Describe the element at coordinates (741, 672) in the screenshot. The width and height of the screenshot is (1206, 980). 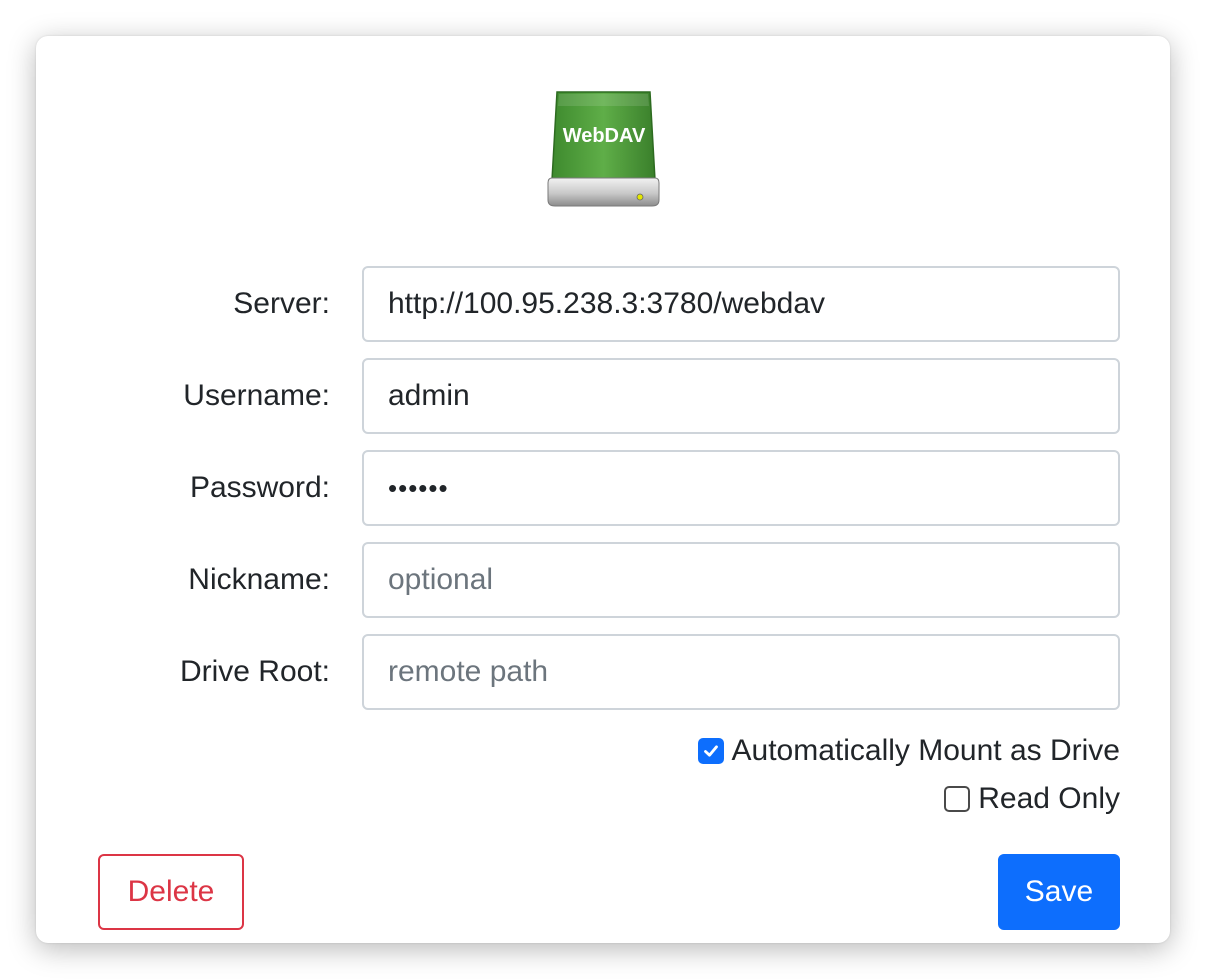
I see `drive-root-input` at that location.